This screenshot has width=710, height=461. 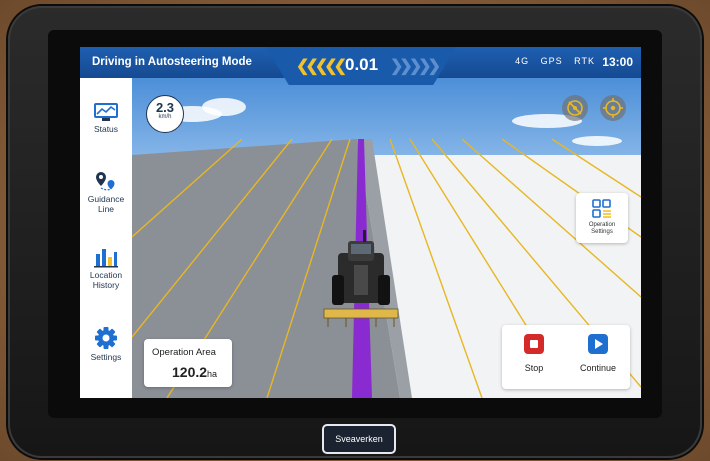 What do you see at coordinates (184, 352) in the screenshot?
I see `operation-area-title: Operation Area` at bounding box center [184, 352].